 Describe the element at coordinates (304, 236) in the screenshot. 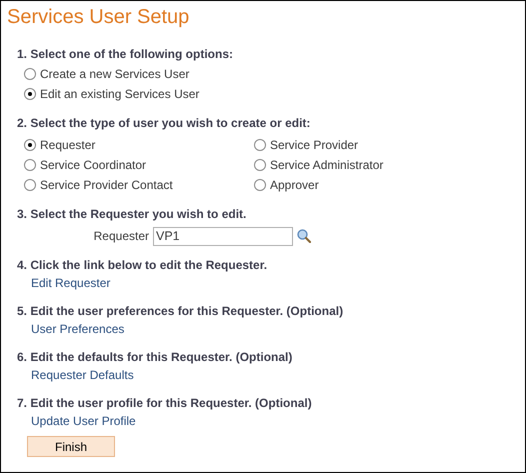

I see `search-icon` at that location.